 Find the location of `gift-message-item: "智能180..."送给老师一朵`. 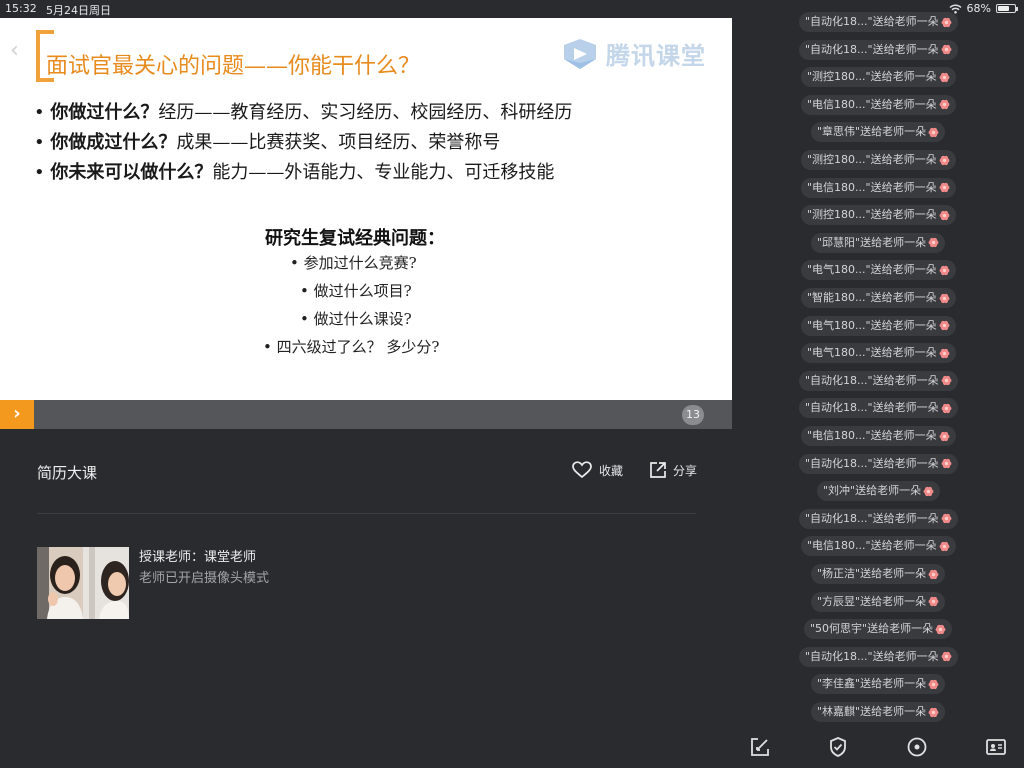

gift-message-item: "智能180..."送给老师一朵 is located at coordinates (878, 298).